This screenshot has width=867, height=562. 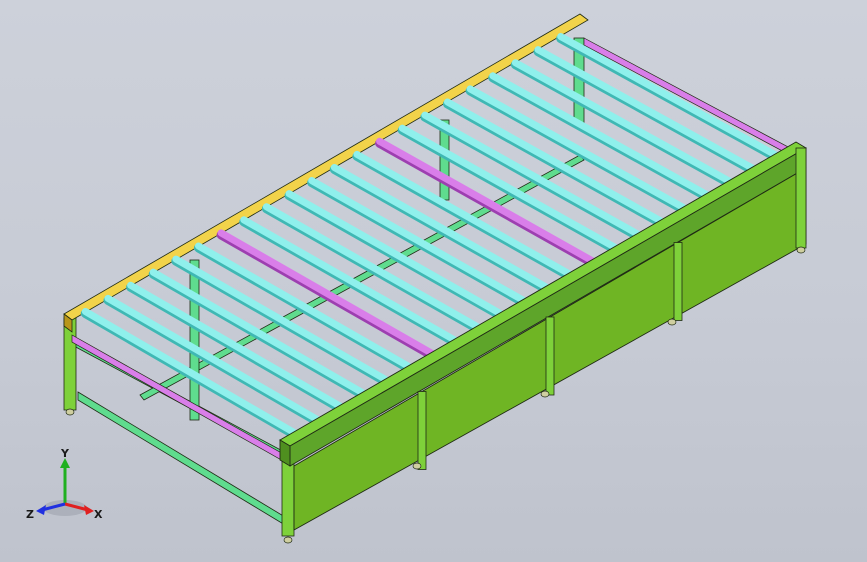 What do you see at coordinates (801, 198) in the screenshot?
I see `leg-front-right` at bounding box center [801, 198].